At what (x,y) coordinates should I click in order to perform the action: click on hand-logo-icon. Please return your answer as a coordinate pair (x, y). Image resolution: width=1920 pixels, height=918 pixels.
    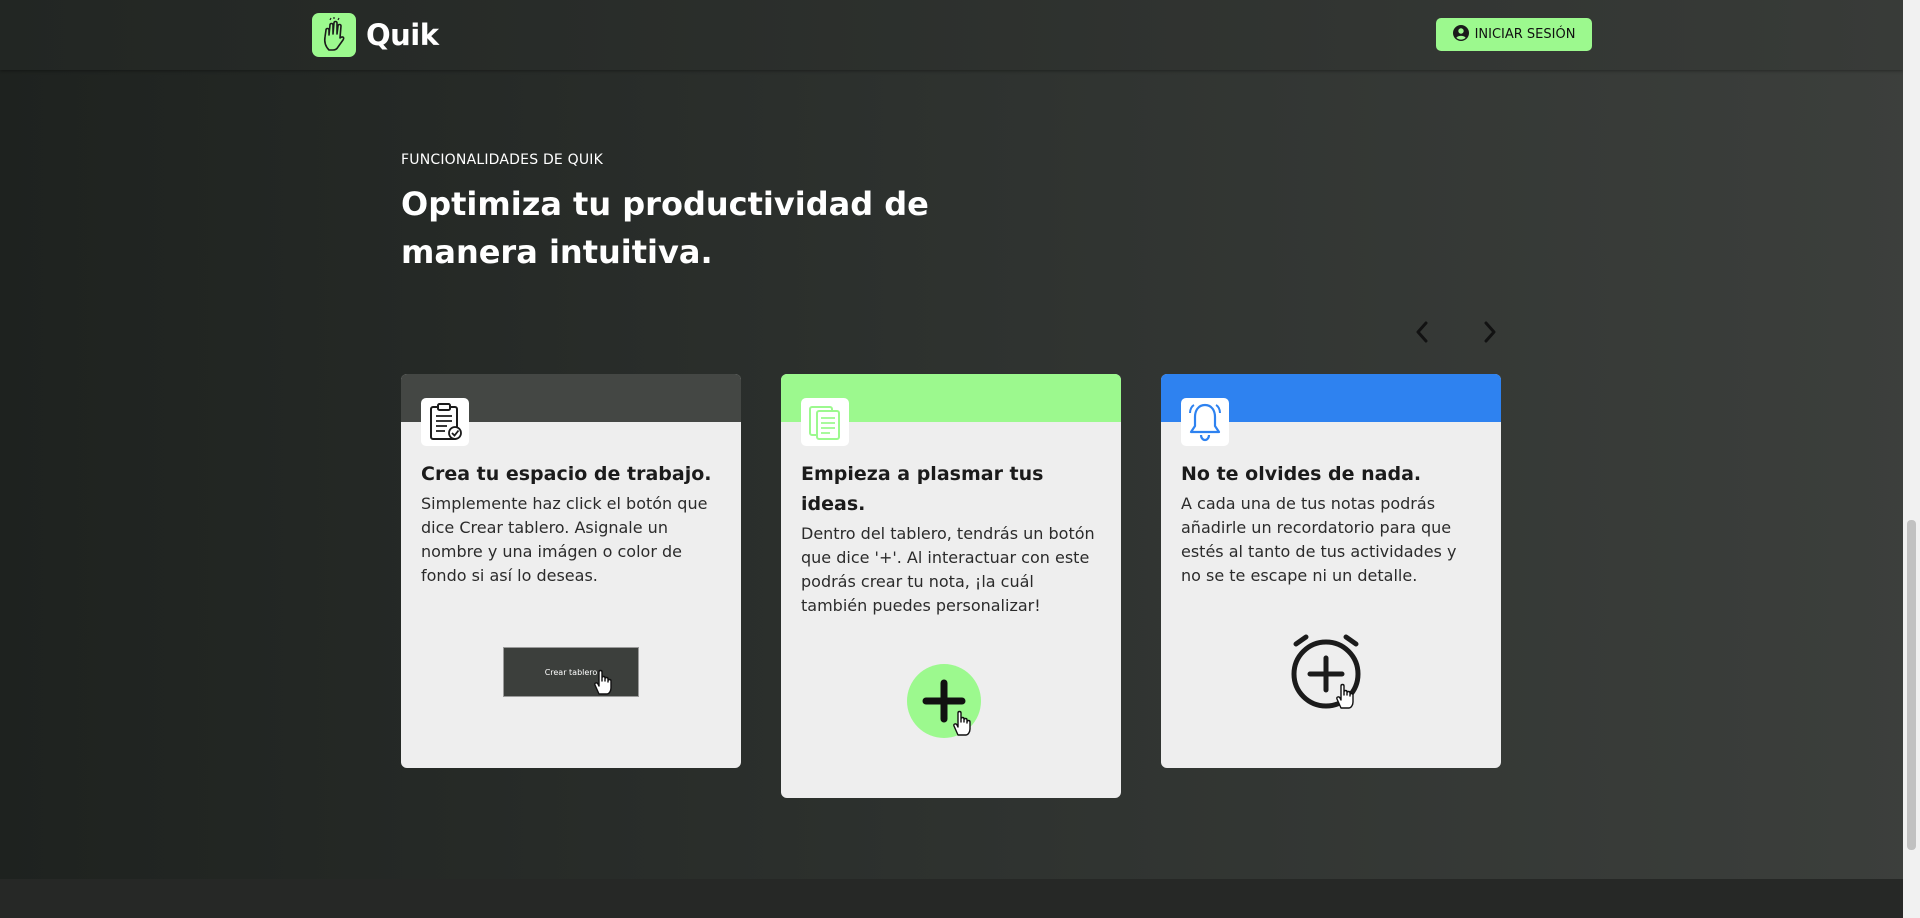
    Looking at the image, I should click on (334, 35).